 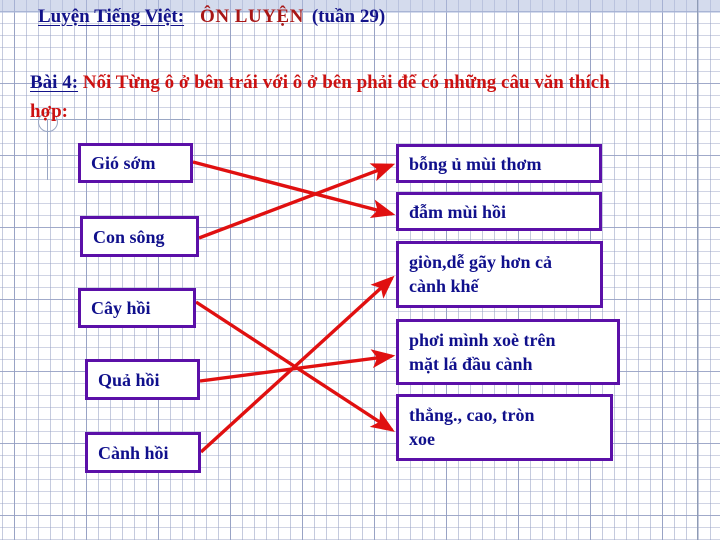 What do you see at coordinates (422, 439) in the screenshot?
I see `right-box-5-label-line2: xoe` at bounding box center [422, 439].